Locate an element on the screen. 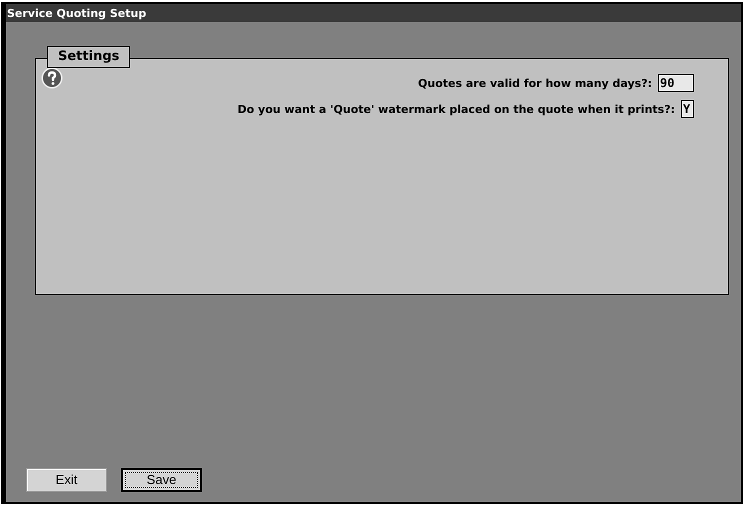 This screenshot has height=506, width=747. help-icon is located at coordinates (52, 78).